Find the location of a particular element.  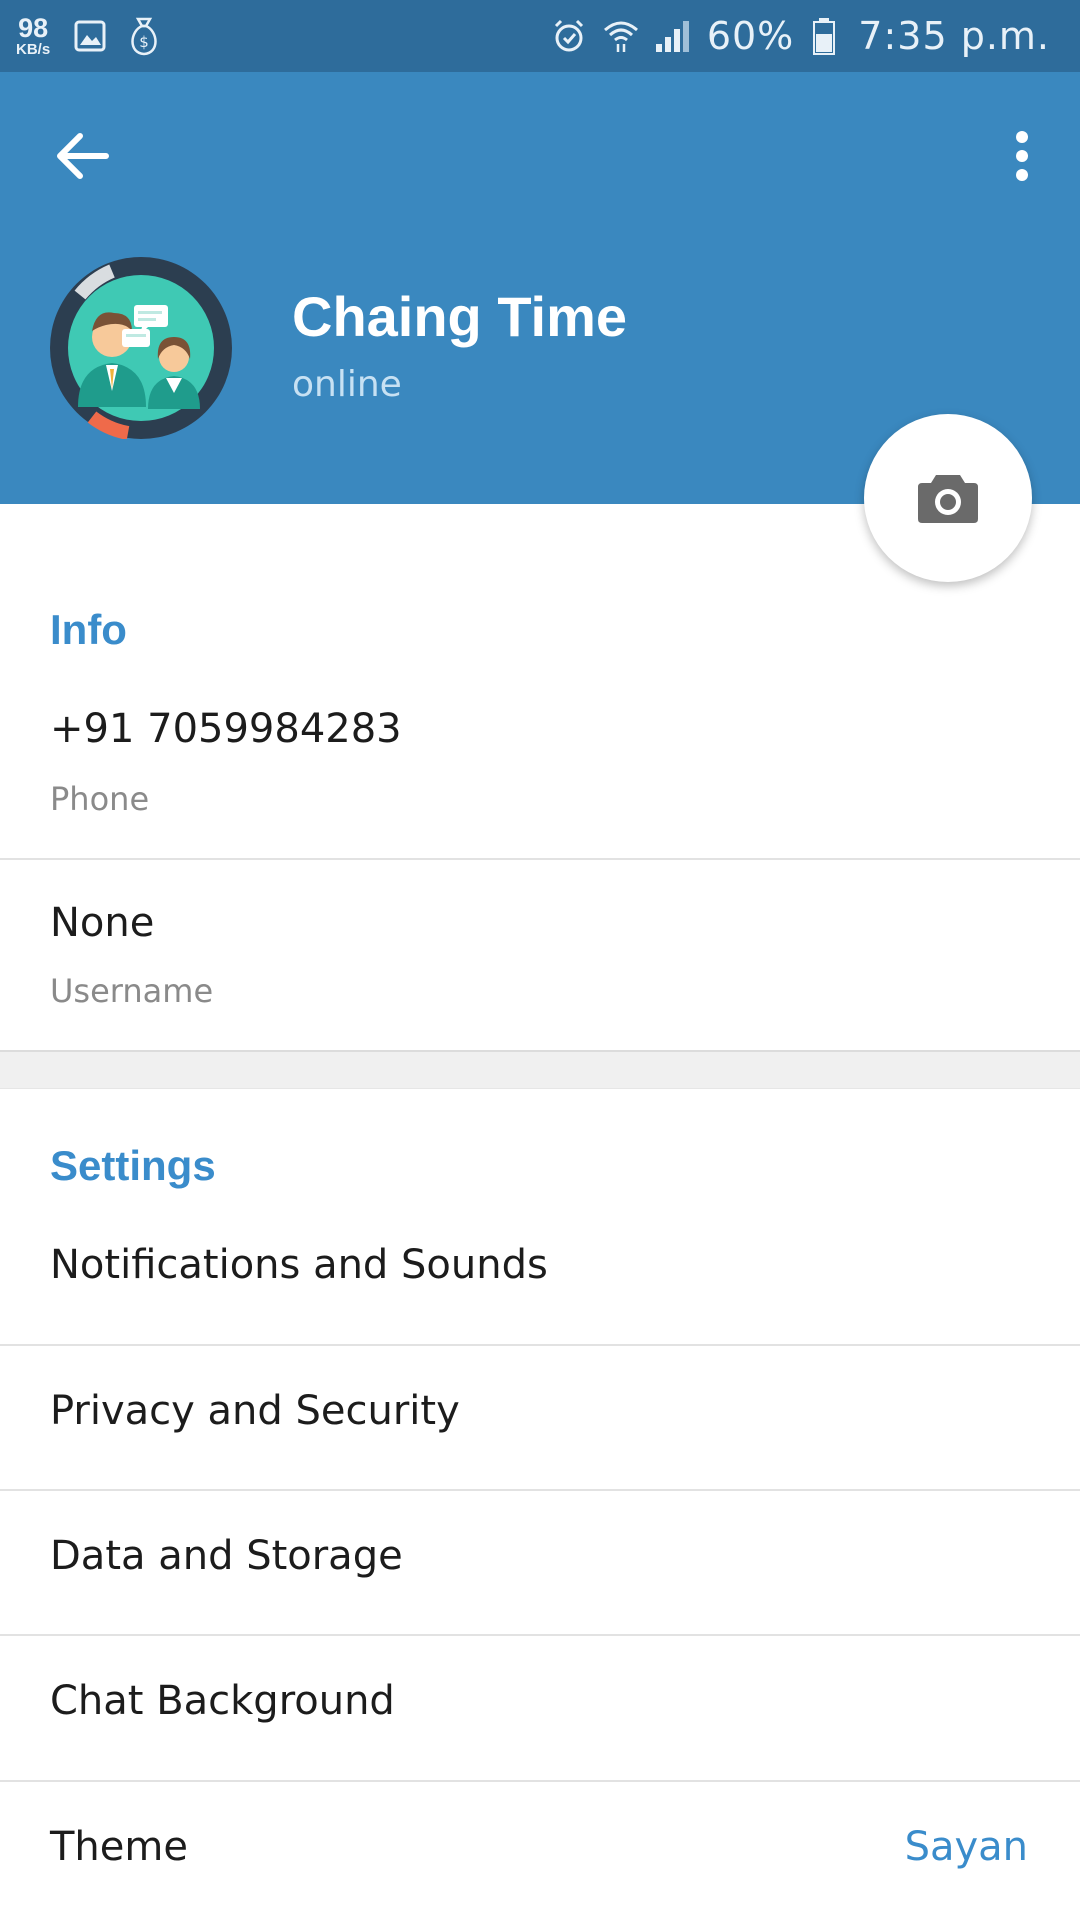

setting-label: Chat Background is located at coordinates (222, 1701).